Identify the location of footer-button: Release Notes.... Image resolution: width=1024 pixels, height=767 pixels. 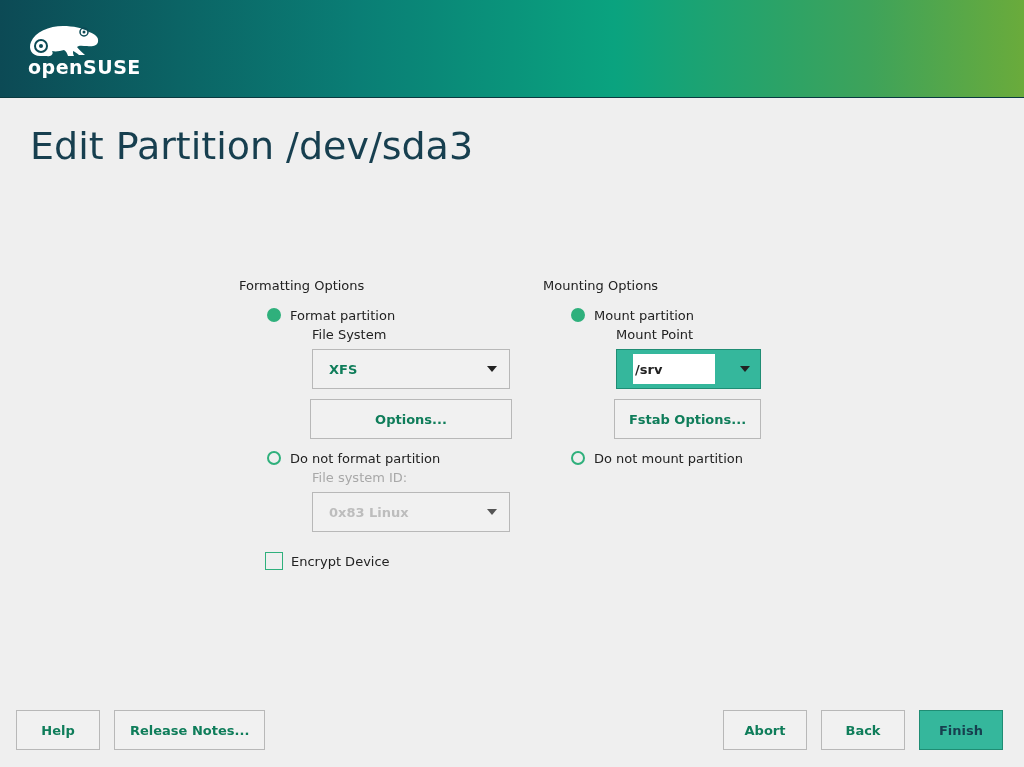
(190, 730).